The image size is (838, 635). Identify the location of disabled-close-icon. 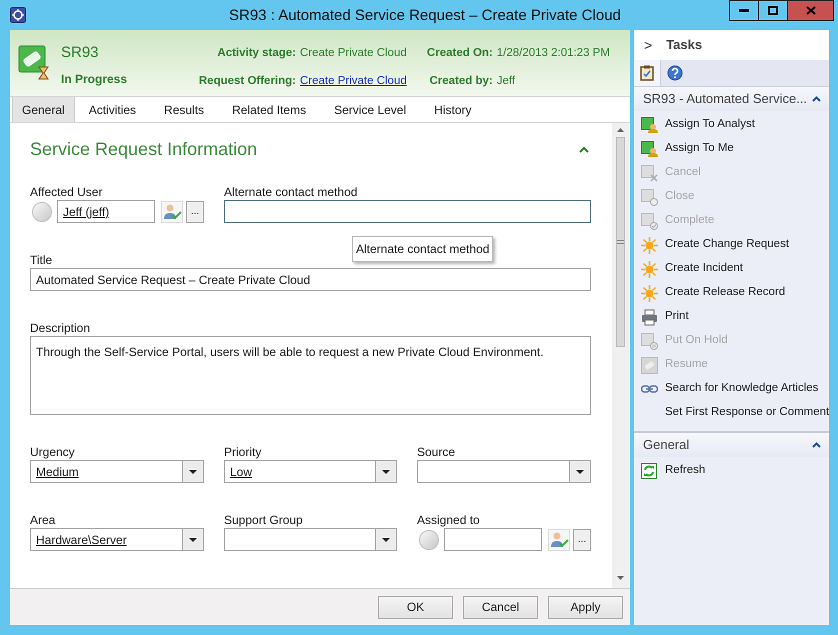
(649, 197).